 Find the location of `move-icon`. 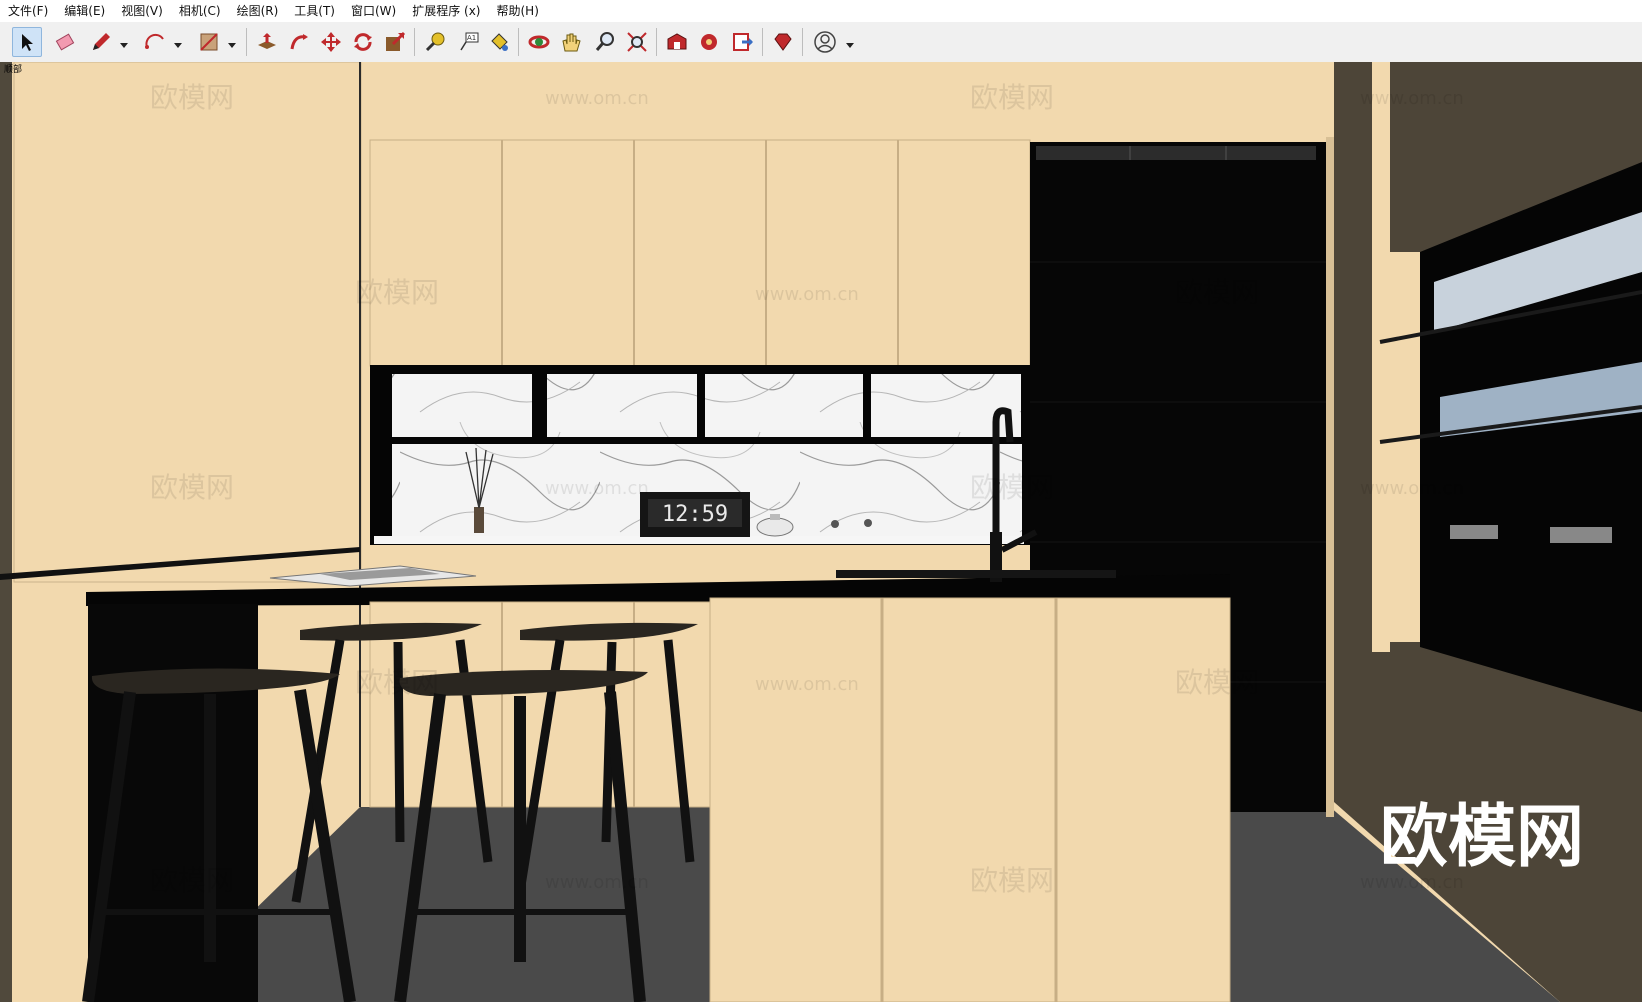

move-icon is located at coordinates (331, 42).